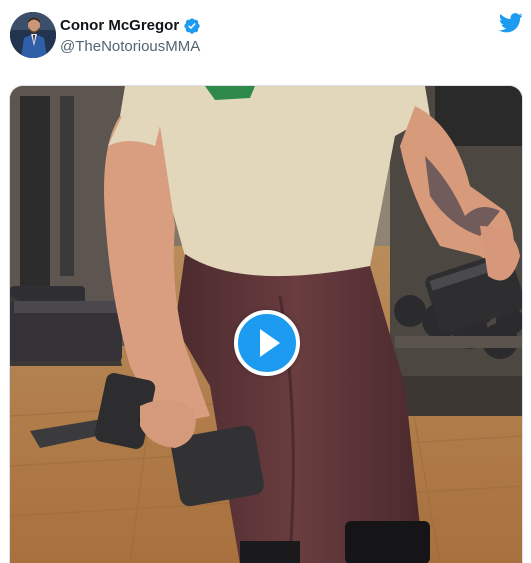 The image size is (531, 563). I want to click on tweet-header: Conor McGregor @TheNotoriousMMA, so click(265, 40).